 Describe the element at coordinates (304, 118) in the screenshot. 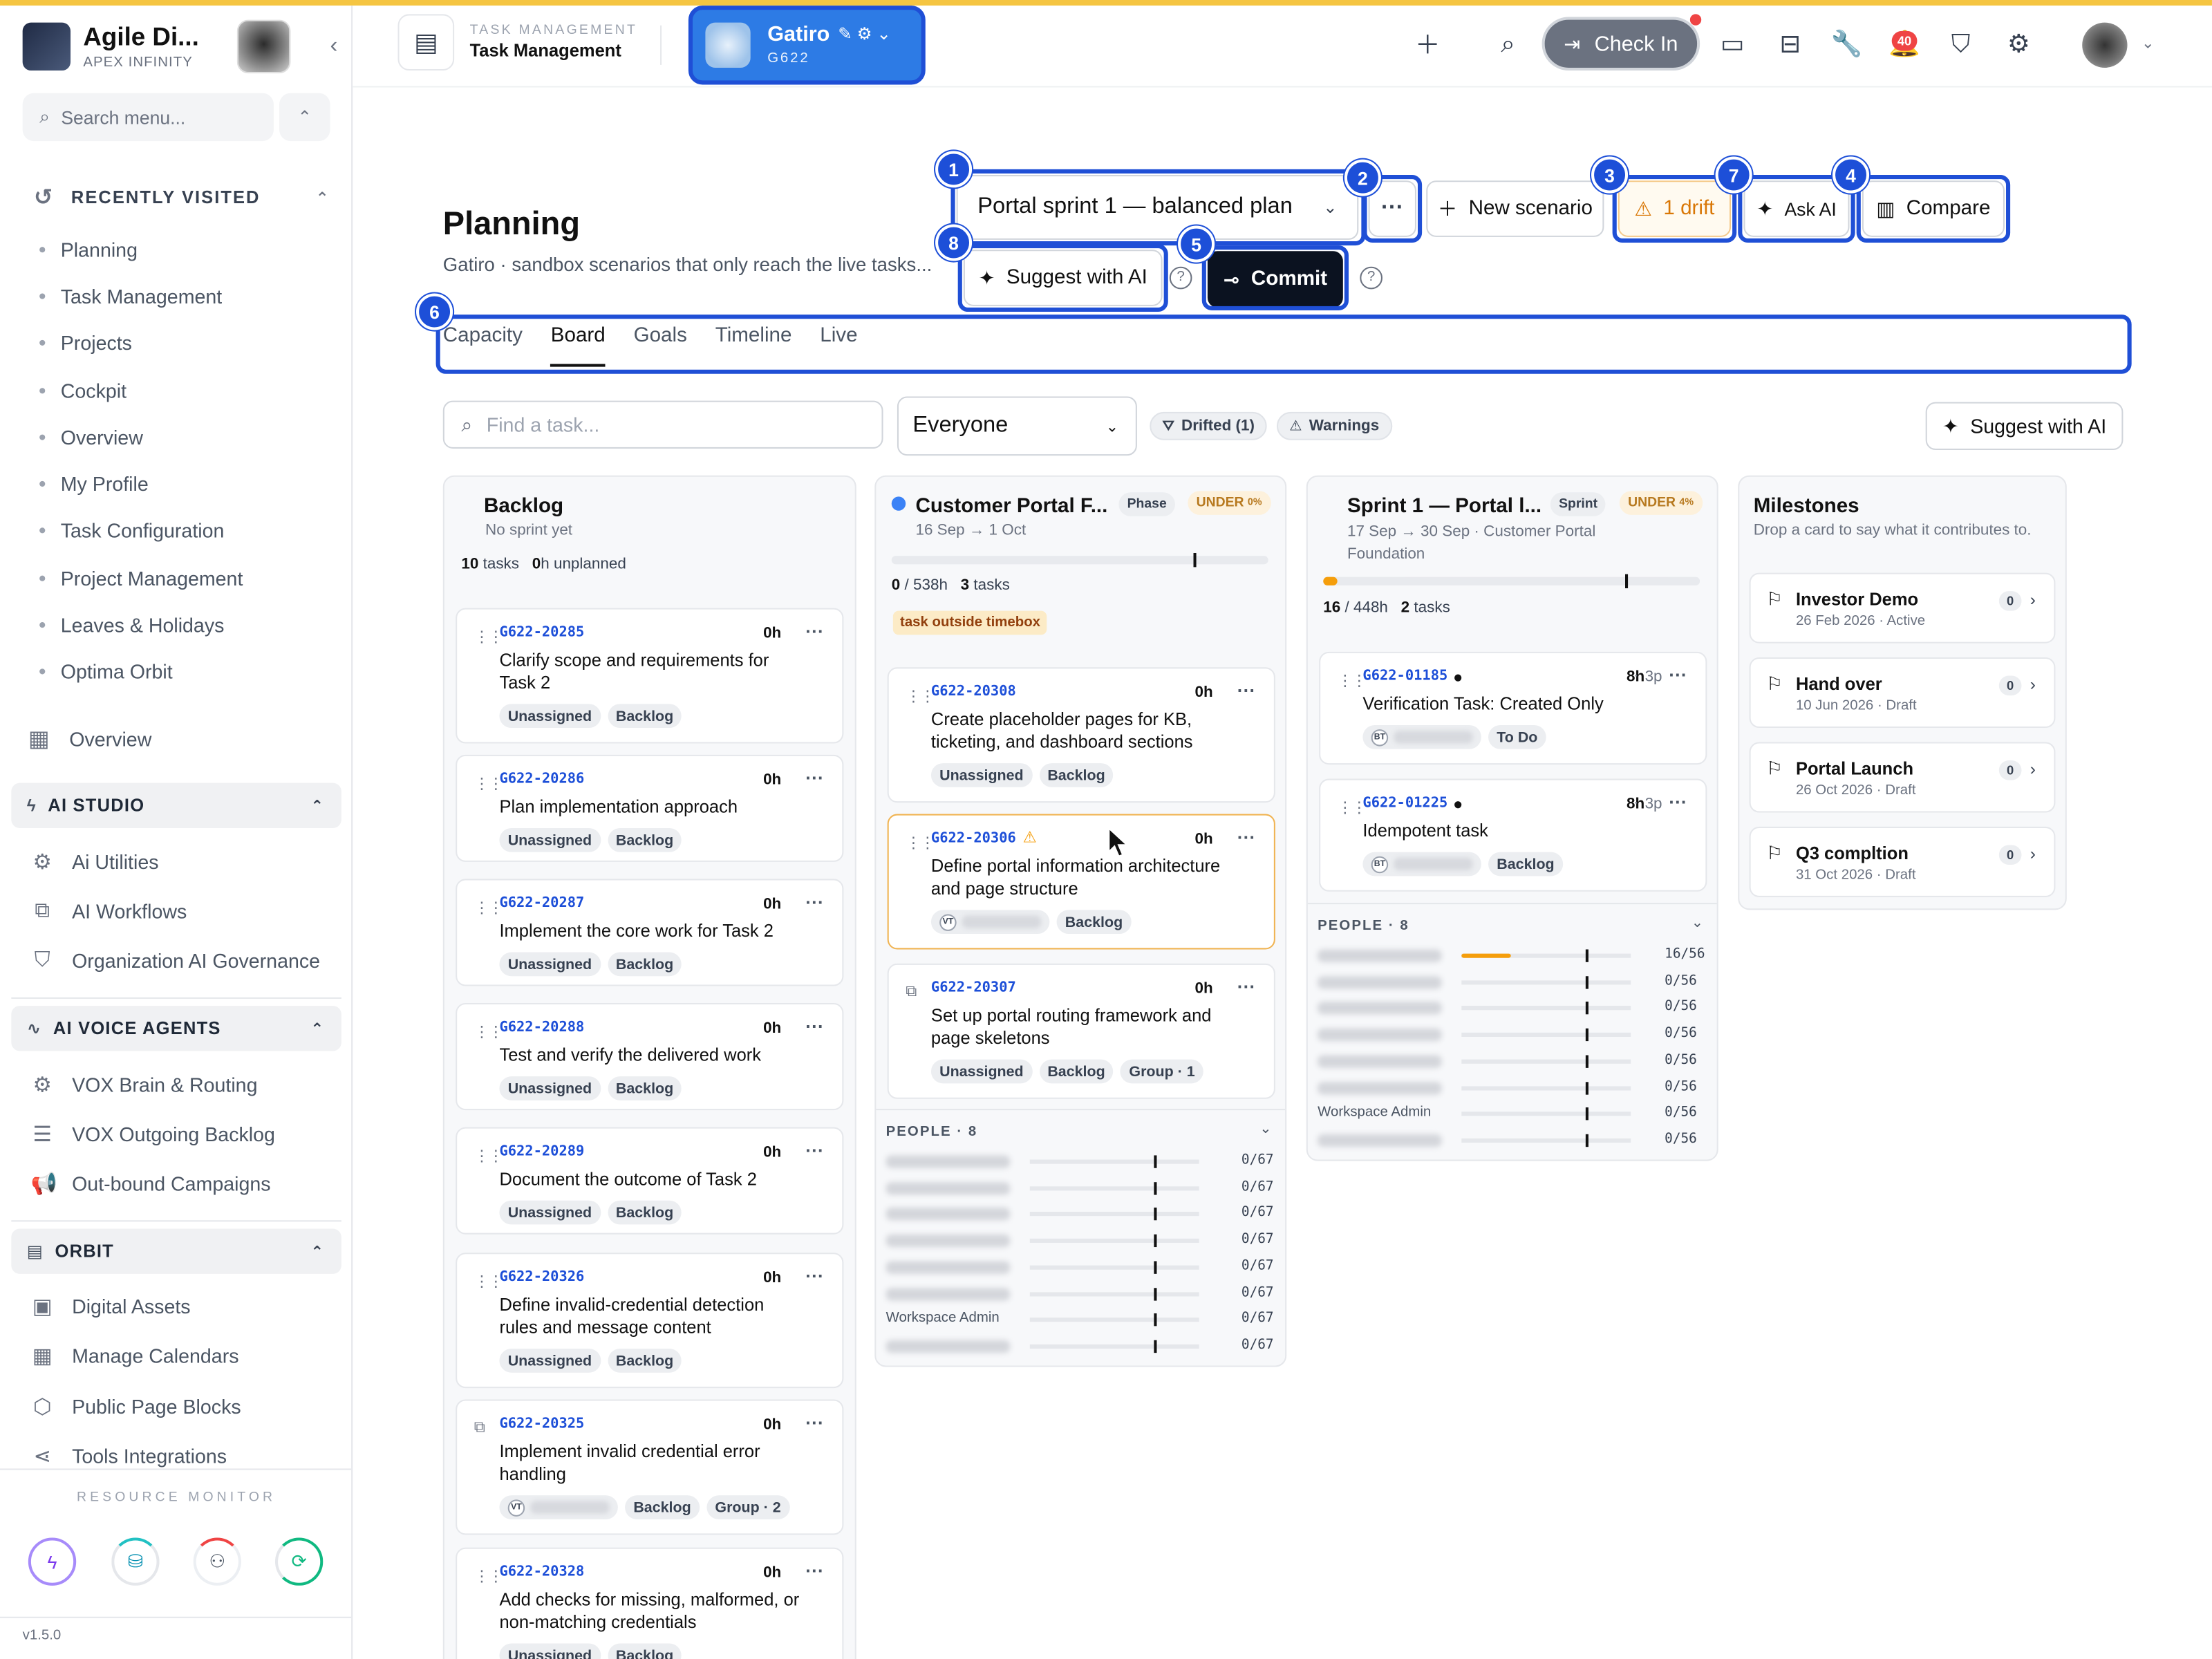

I see `chevron-up-icon: ⌃` at that location.